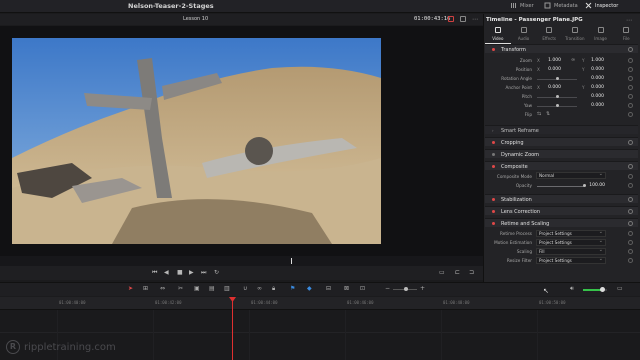  What do you see at coordinates (561, 210) in the screenshot?
I see `lens-correction-section: Lens Correction` at bounding box center [561, 210].